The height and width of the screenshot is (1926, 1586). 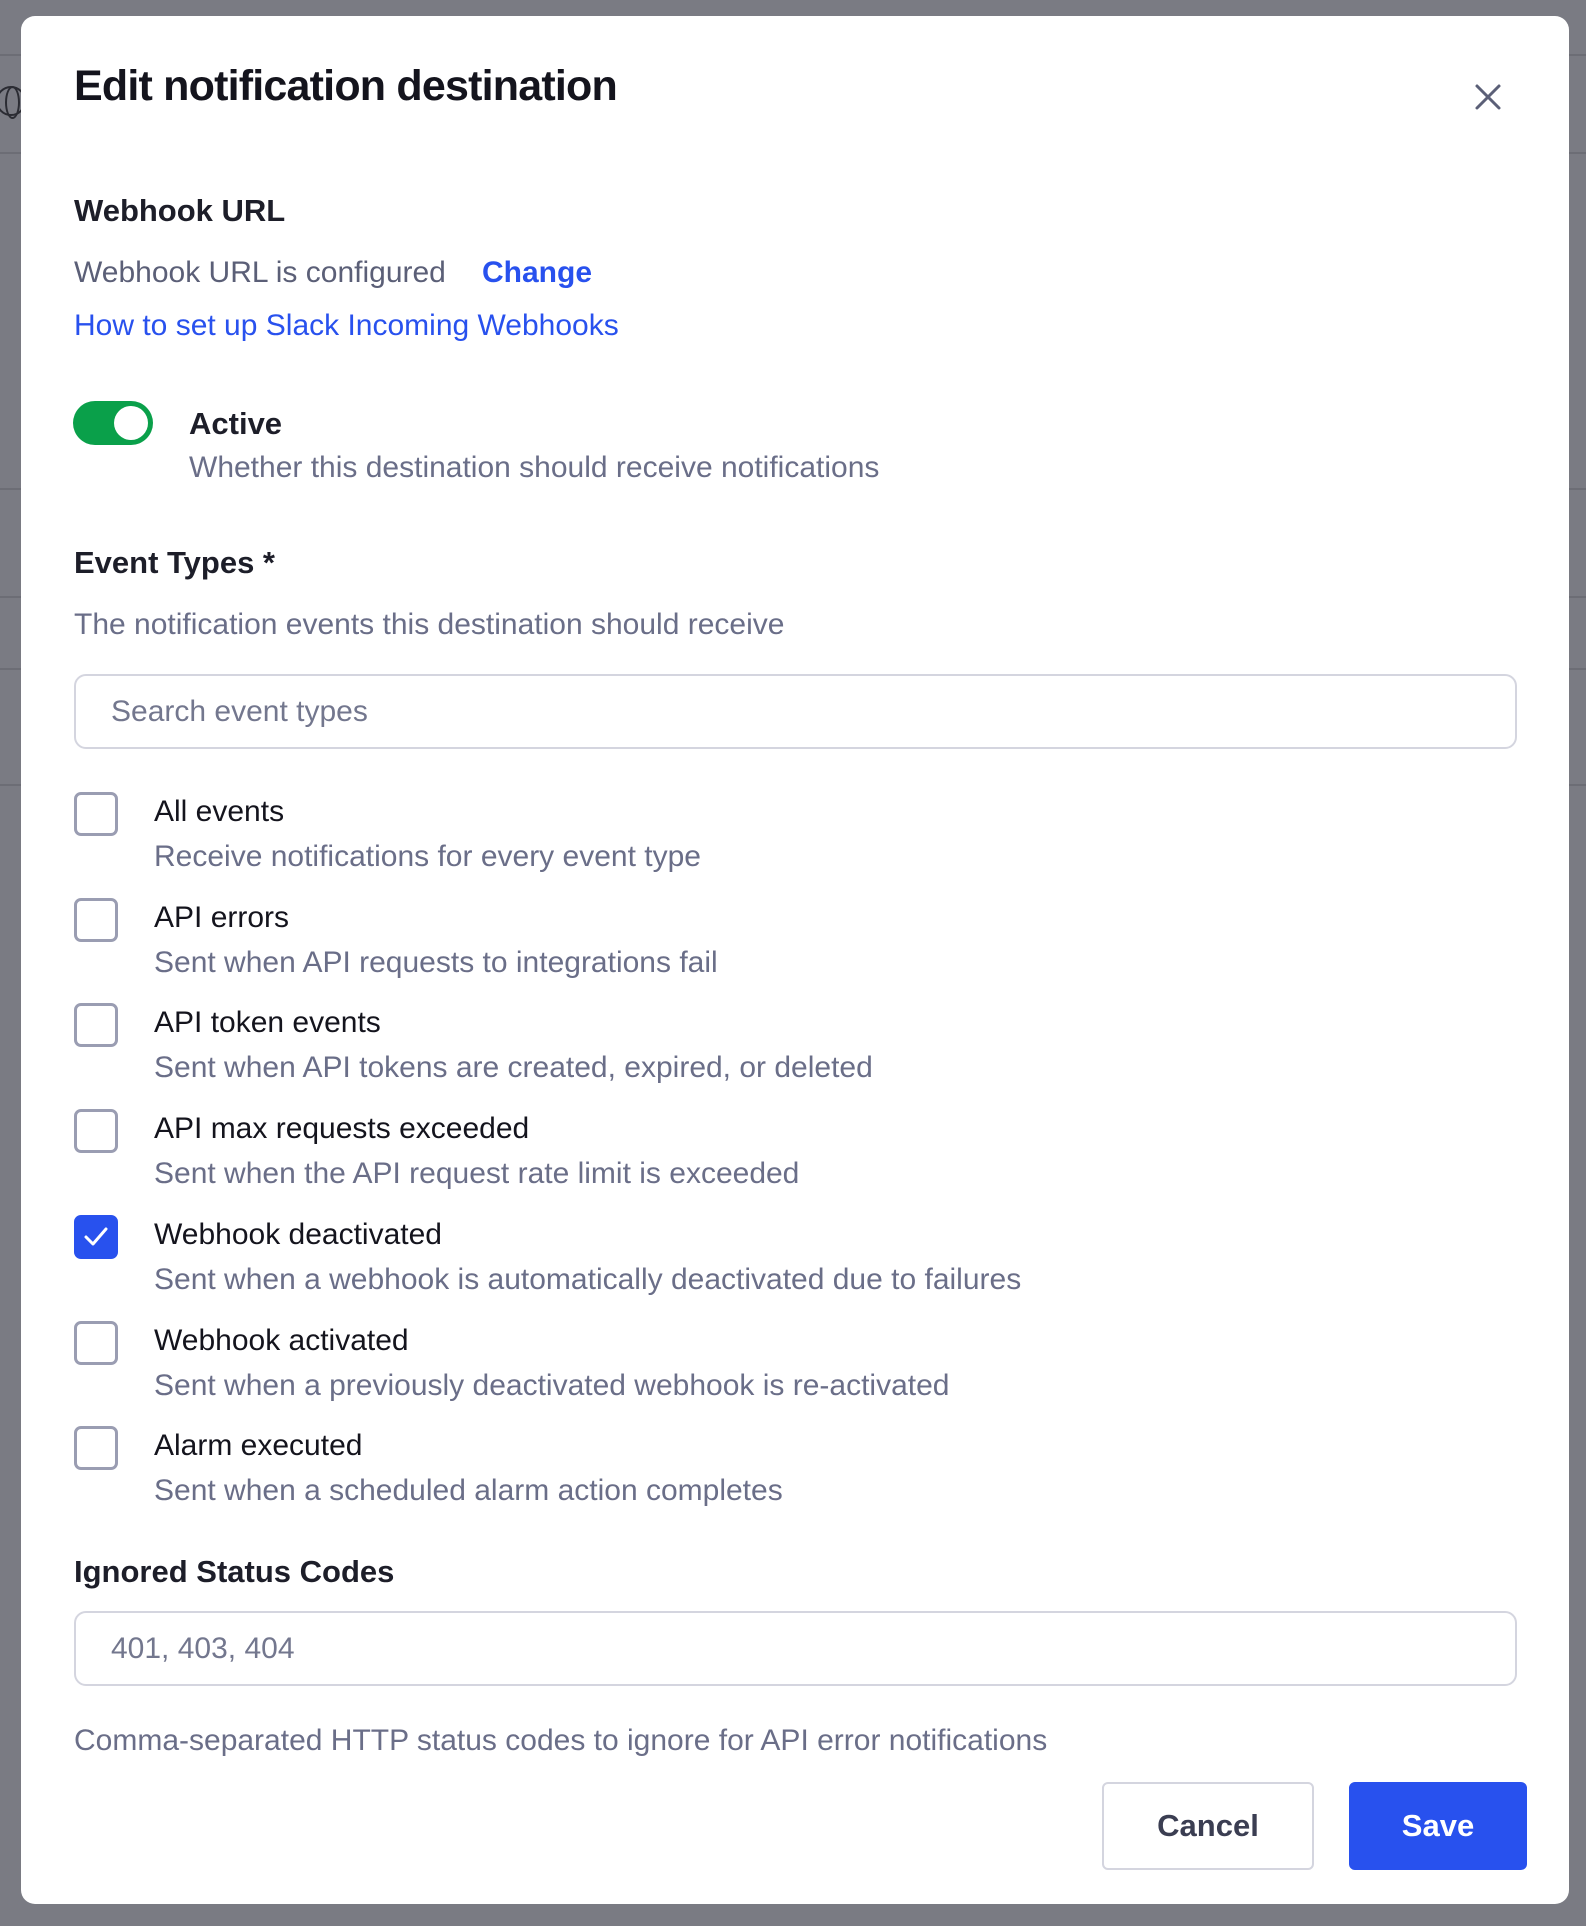 I want to click on cancel-button: Cancel, so click(x=1208, y=1826).